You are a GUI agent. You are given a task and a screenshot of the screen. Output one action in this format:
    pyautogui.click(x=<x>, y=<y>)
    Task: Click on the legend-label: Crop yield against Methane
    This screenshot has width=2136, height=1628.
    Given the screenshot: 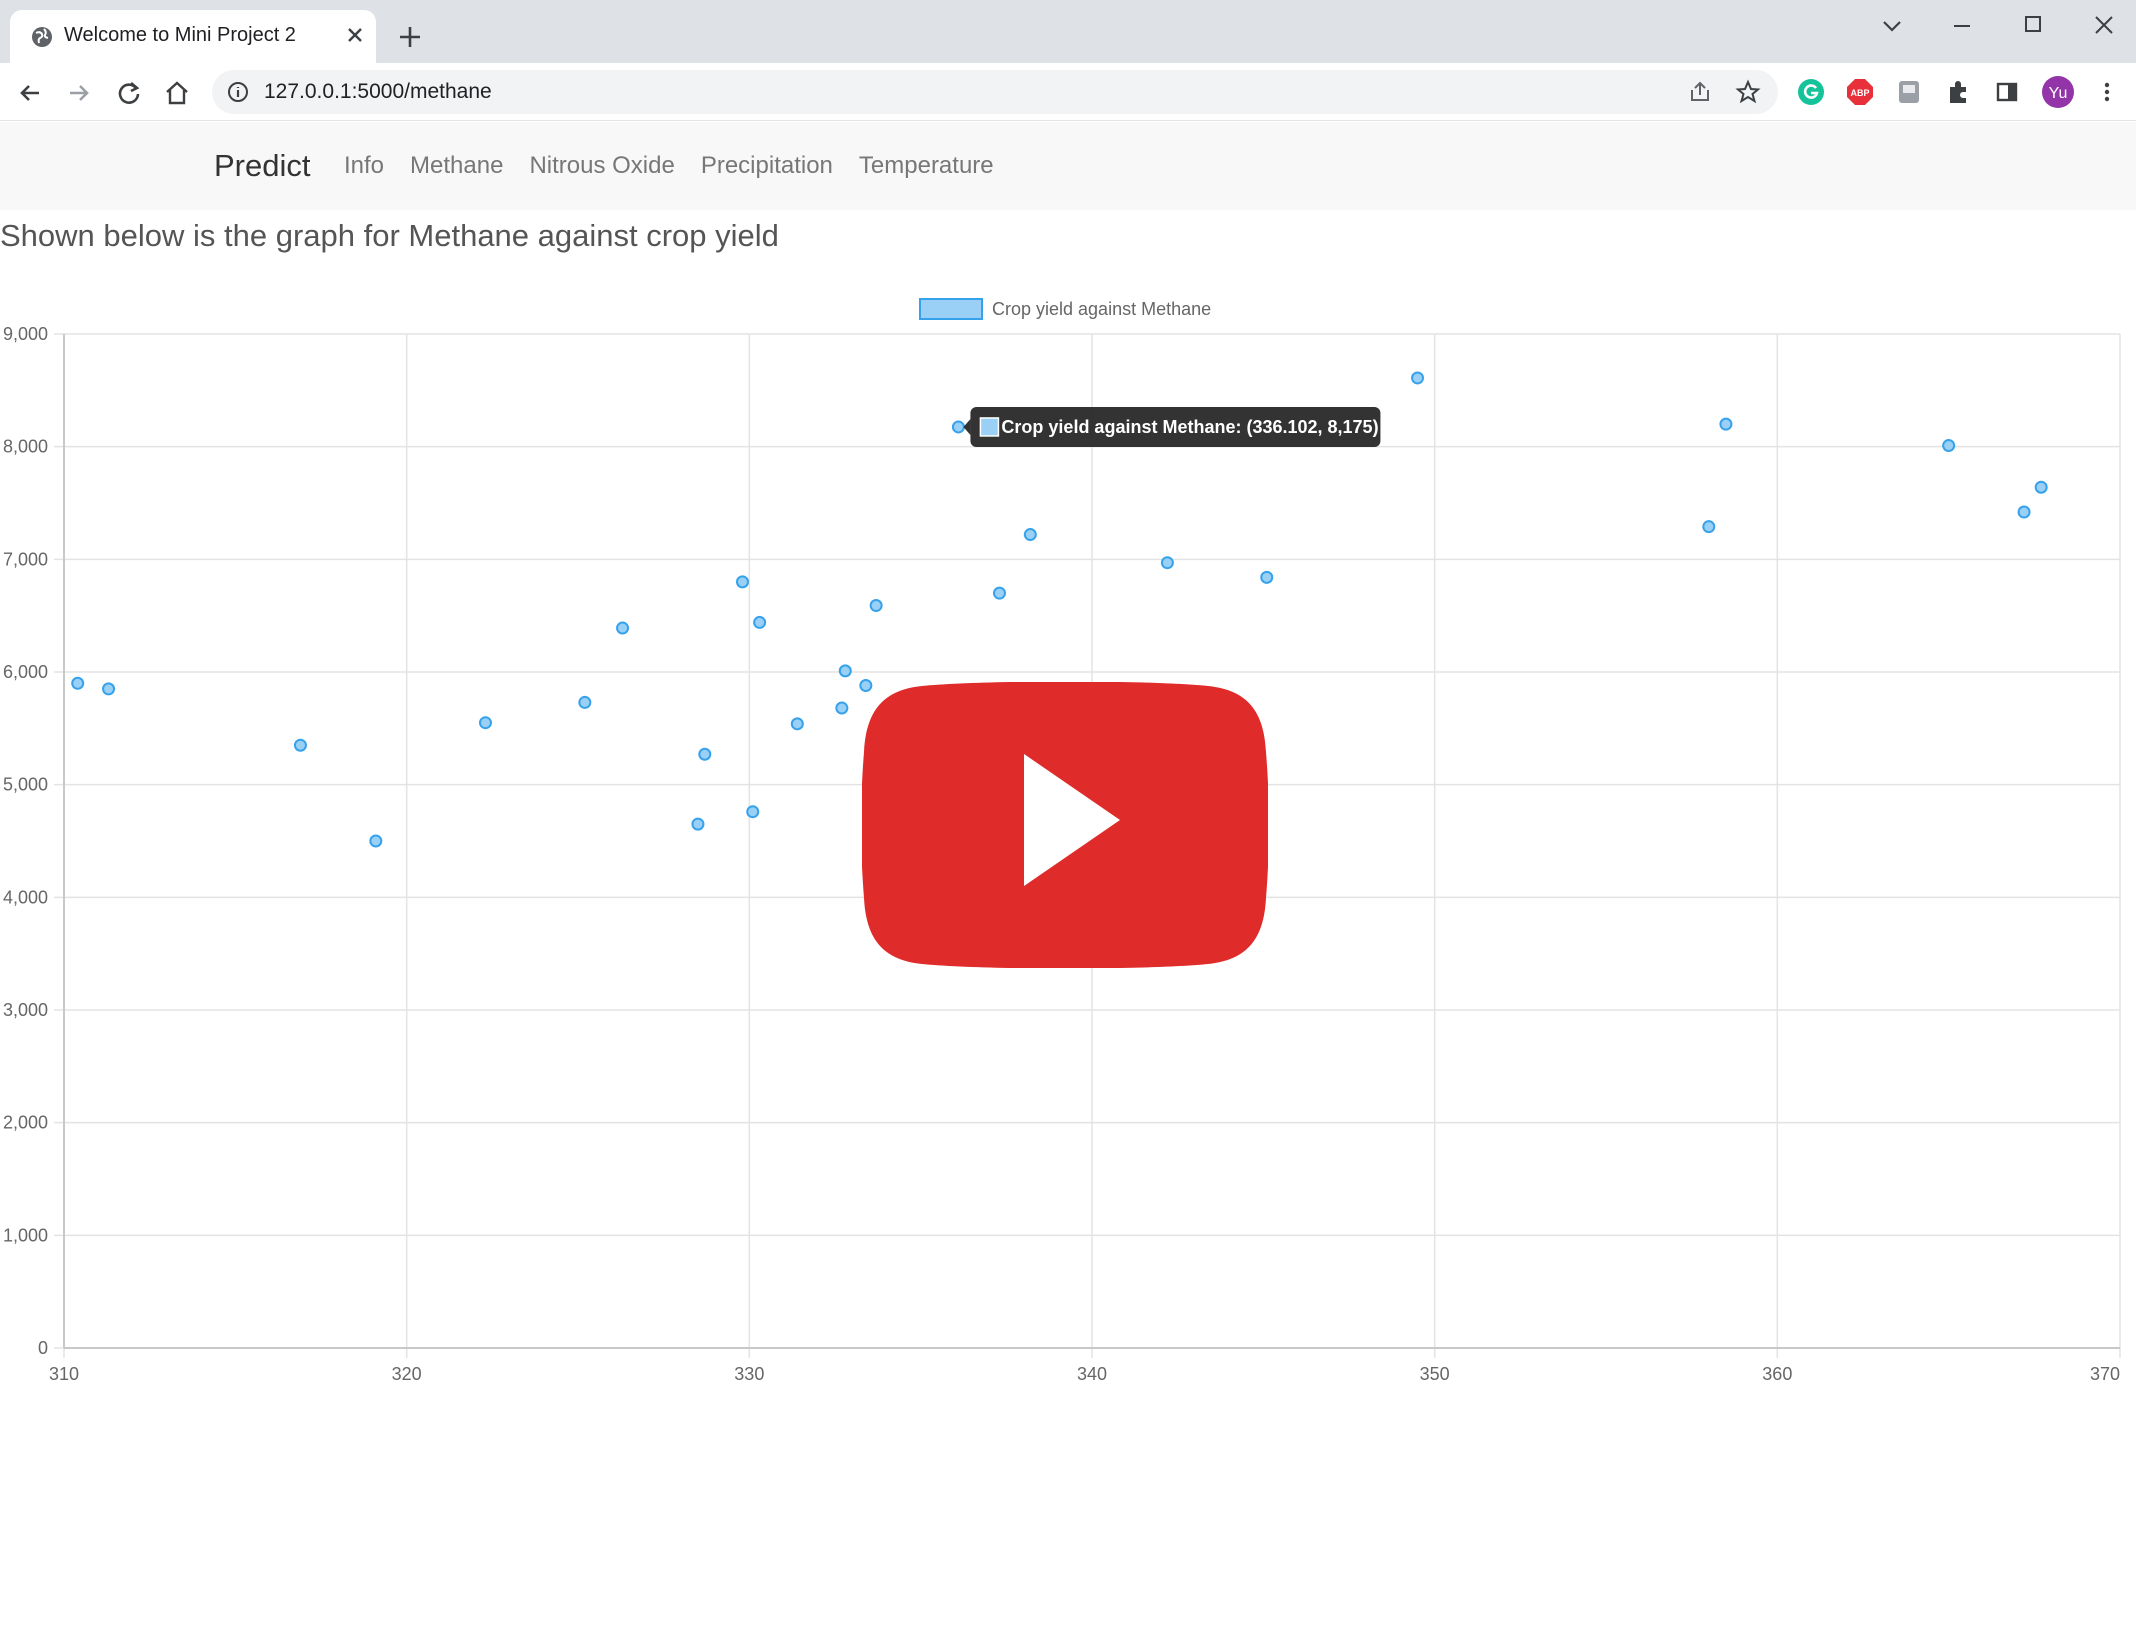 What is the action you would take?
    pyautogui.click(x=1101, y=309)
    